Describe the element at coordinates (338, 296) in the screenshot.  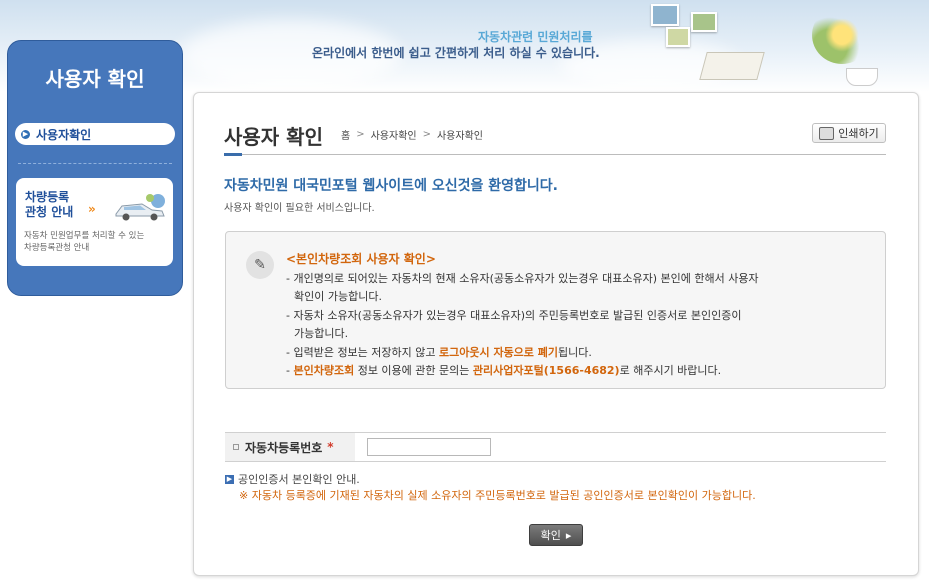
I see `notice-line: 확인이 가능합니다.` at that location.